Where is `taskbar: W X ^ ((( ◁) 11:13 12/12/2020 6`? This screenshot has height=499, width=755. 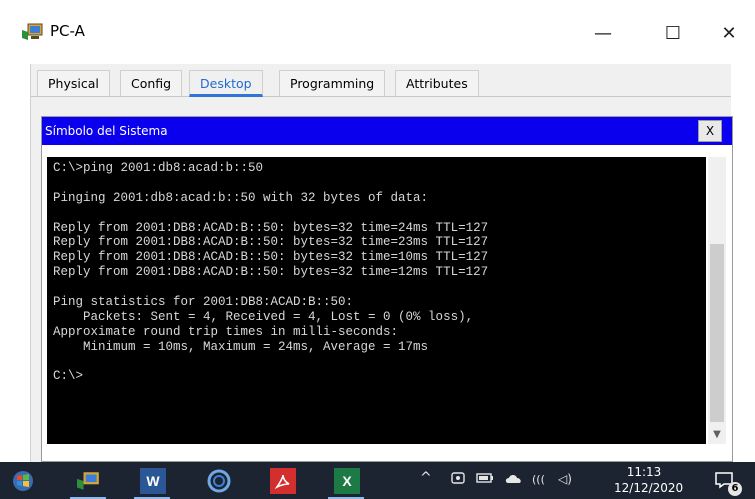 taskbar: W X ^ ((( ◁) 11:13 12/12/2020 6 is located at coordinates (377, 480).